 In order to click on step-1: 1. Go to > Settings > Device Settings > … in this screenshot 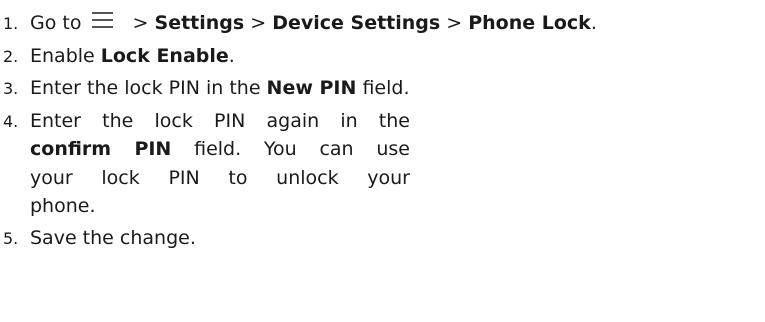, I will do `click(382, 24)`.